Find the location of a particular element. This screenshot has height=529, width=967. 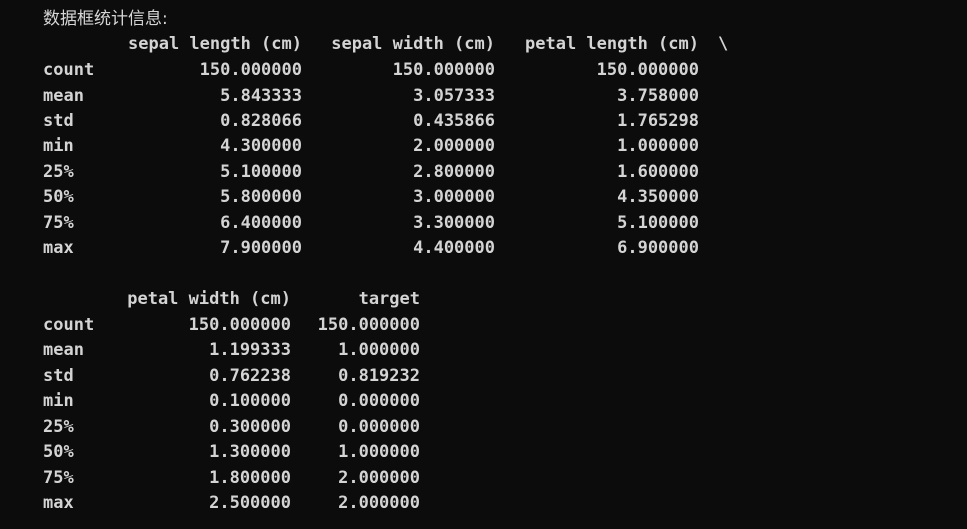

table-cell: 5.843333 is located at coordinates (261, 96).